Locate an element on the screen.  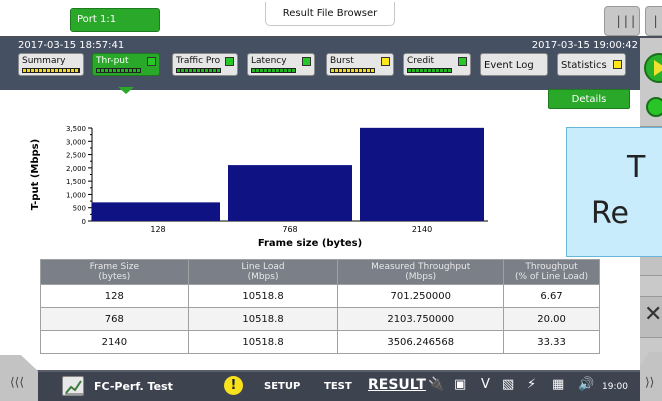
result-nav: RESULT is located at coordinates (397, 385).